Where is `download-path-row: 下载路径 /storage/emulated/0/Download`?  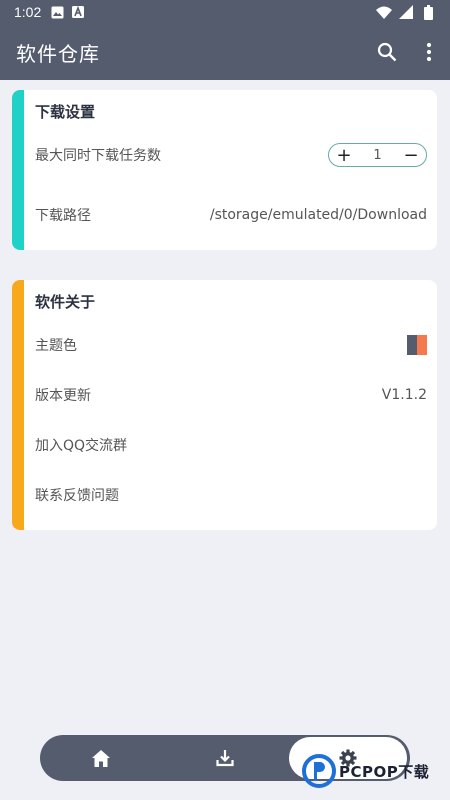
download-path-row: 下载路径 /storage/emulated/0/Download is located at coordinates (231, 215).